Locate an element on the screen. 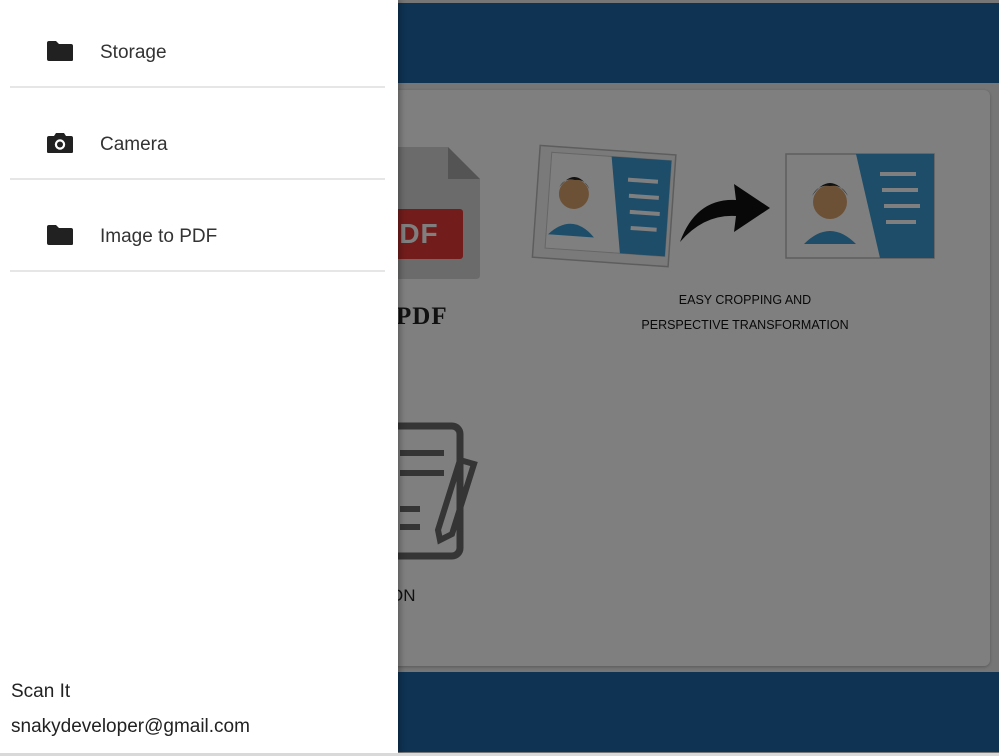 The image size is (999, 756). drawer-email: snakydeveloper@gmail.com is located at coordinates (130, 726).